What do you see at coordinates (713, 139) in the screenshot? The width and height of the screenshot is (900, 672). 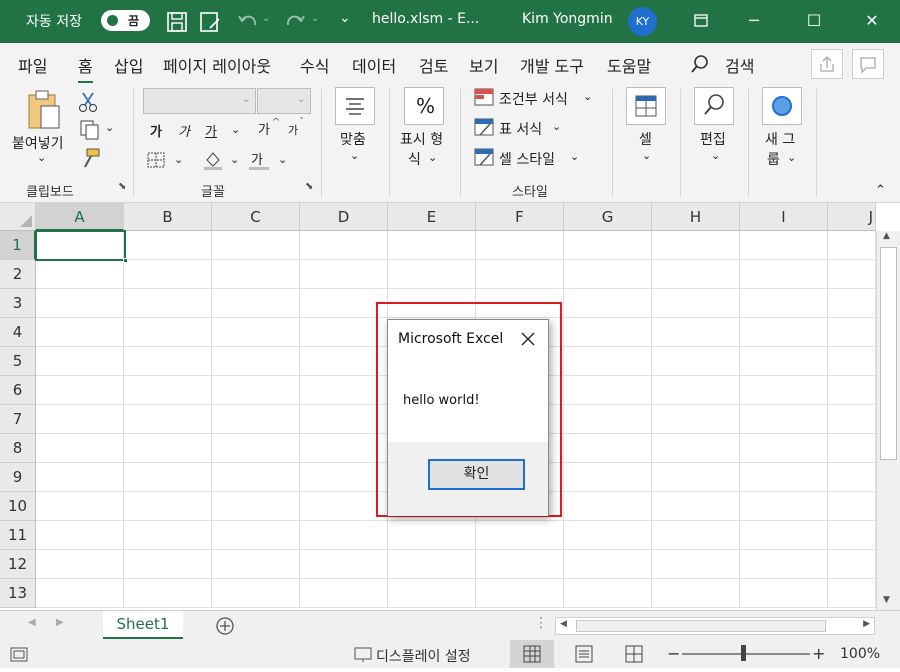 I see `editing-label: 편집` at bounding box center [713, 139].